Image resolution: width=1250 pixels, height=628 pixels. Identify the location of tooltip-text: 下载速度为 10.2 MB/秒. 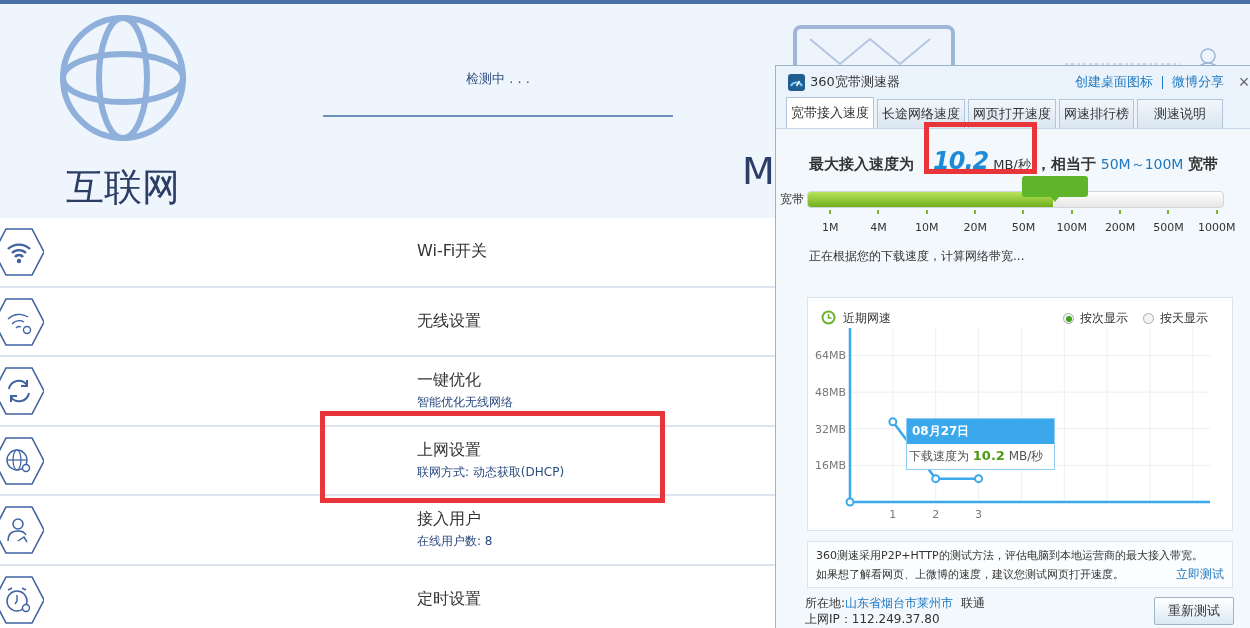
(976, 456).